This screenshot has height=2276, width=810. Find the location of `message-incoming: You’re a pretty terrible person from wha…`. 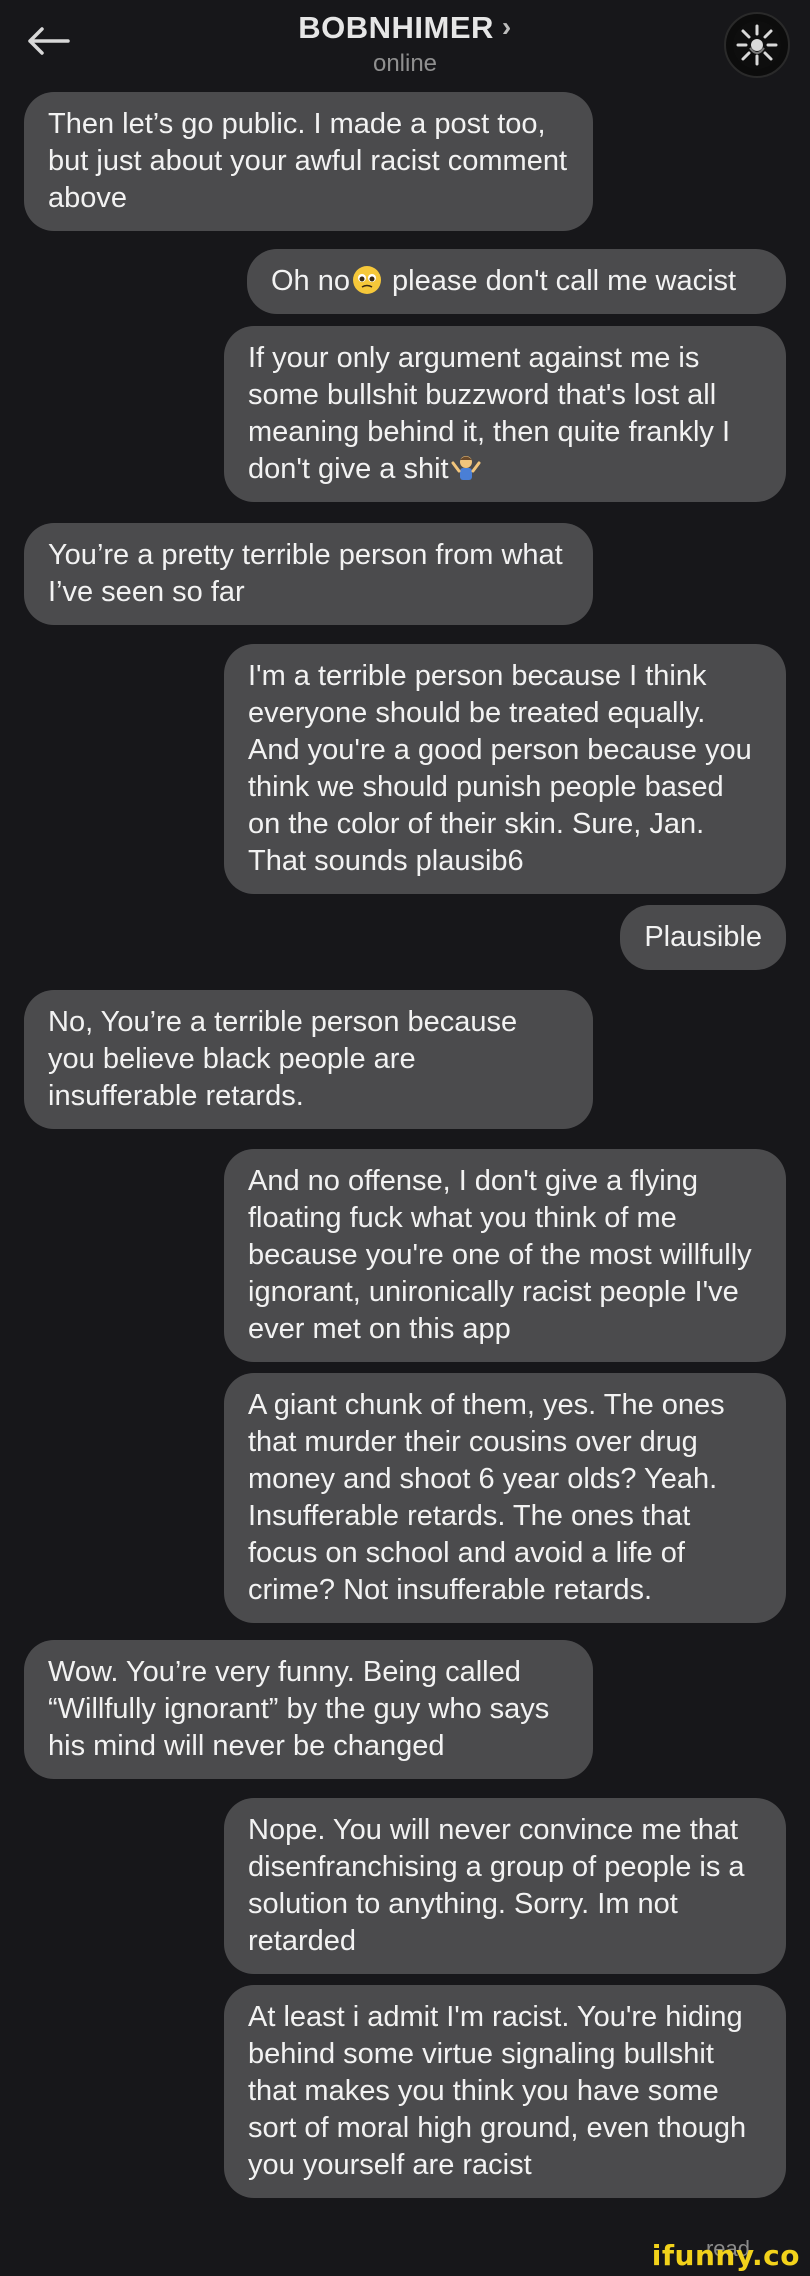

message-incoming: You’re a pretty terrible person from wha… is located at coordinates (308, 574).